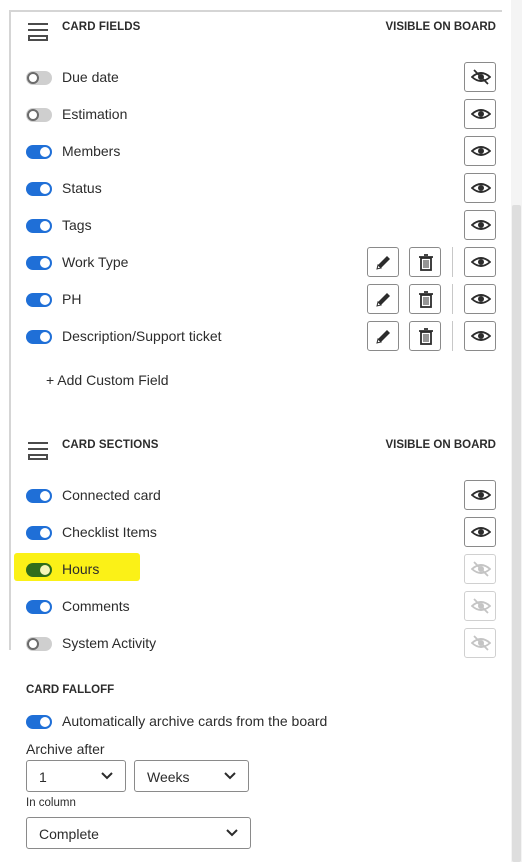  Describe the element at coordinates (101, 27) in the screenshot. I see `card-fields-title: CARD FIELDS` at that location.